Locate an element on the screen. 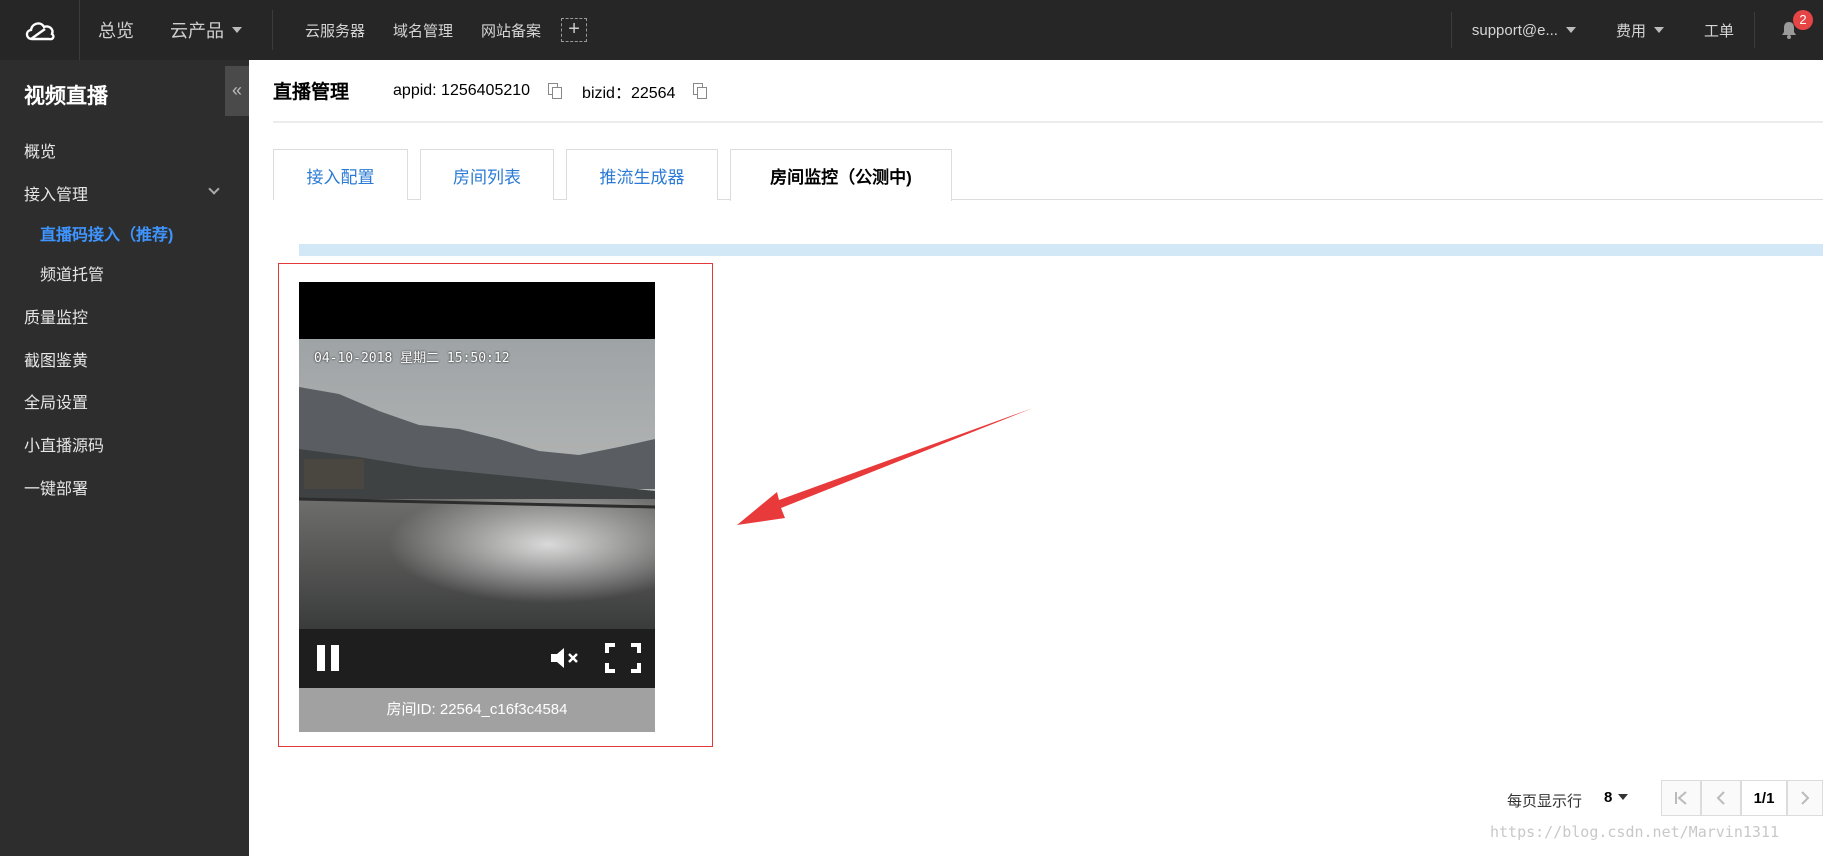 This screenshot has width=1823, height=856. tab-room-monitor: 房间监控（公测中) is located at coordinates (841, 175).